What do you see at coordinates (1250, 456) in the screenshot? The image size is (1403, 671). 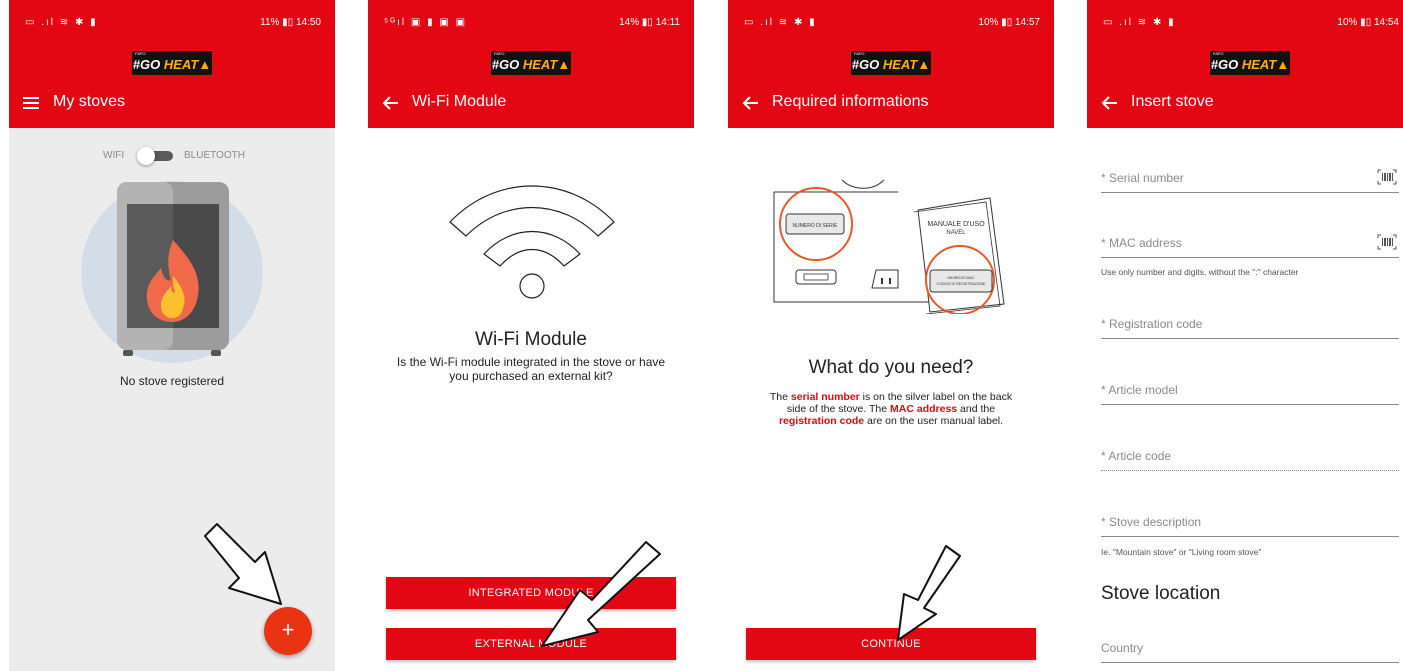 I see `article-code-field: * Article code` at bounding box center [1250, 456].